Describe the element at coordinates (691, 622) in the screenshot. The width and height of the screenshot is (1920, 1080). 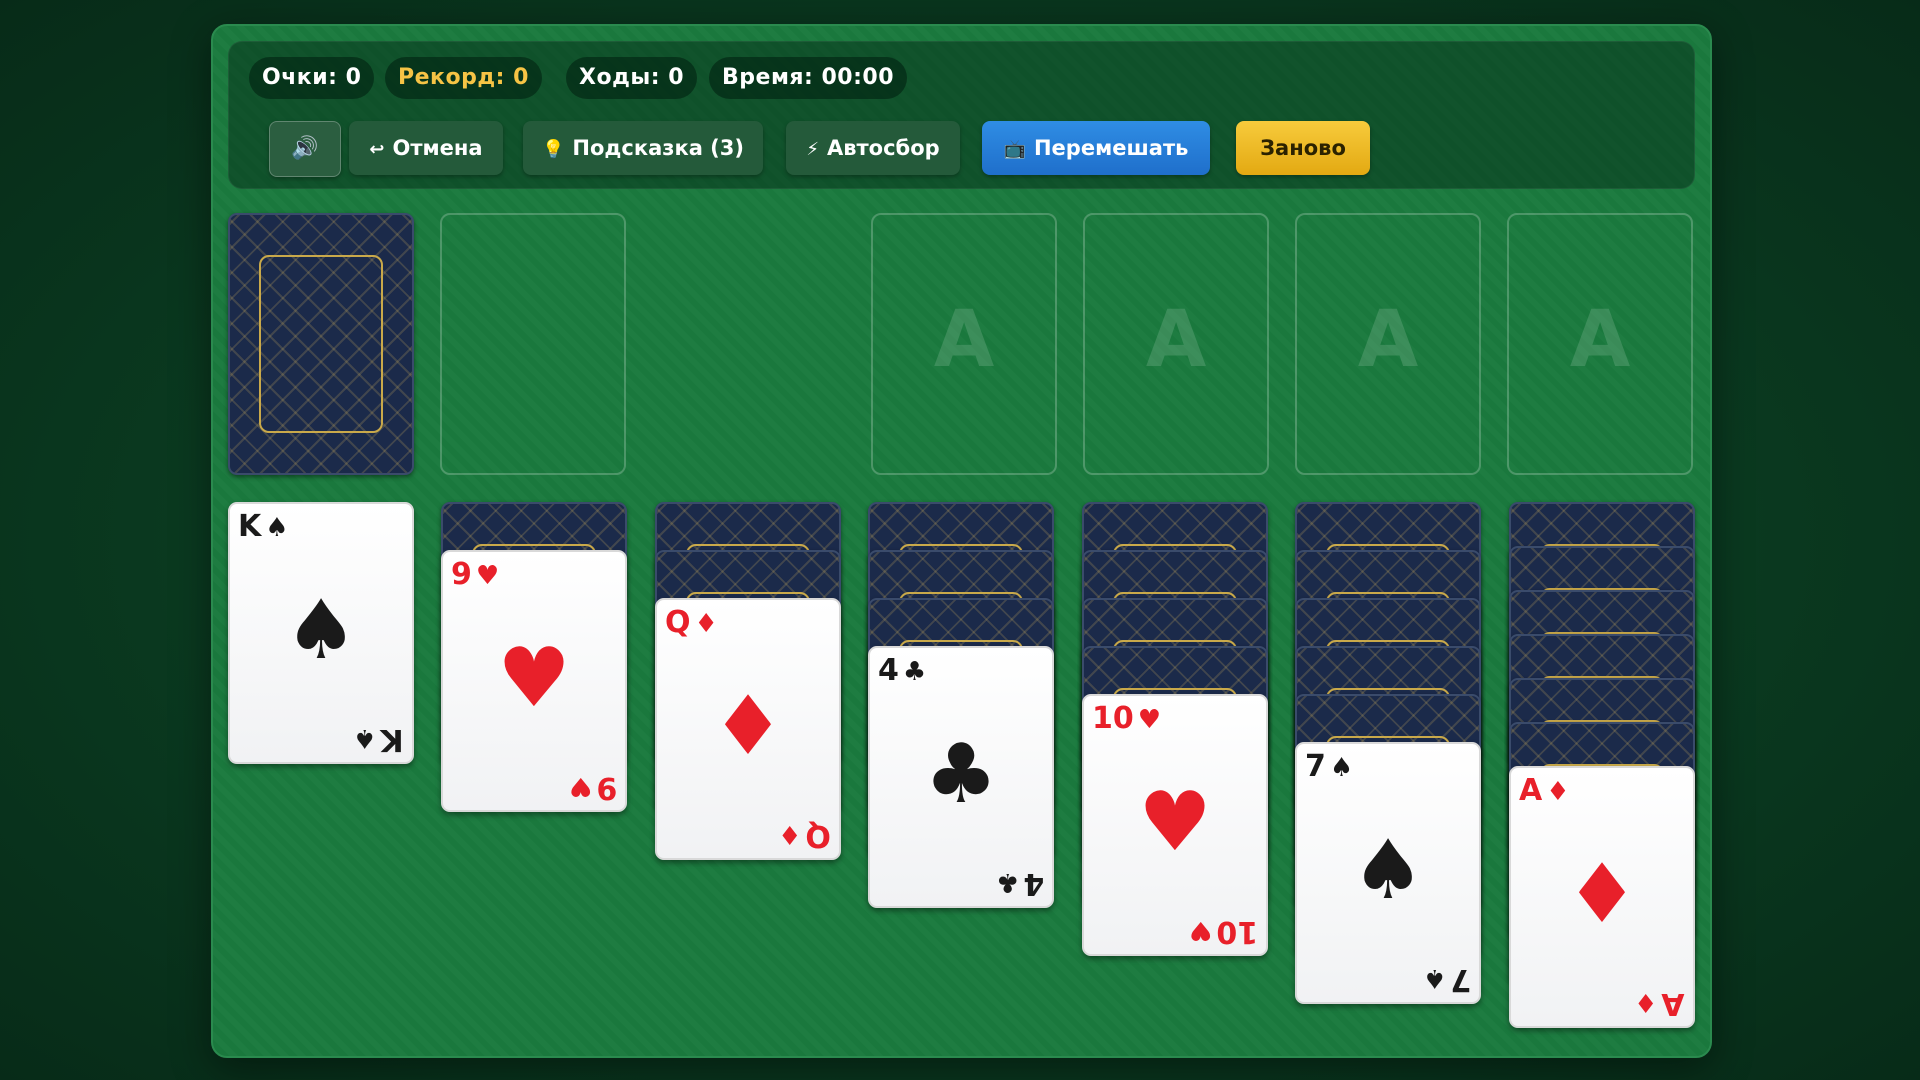
I see `card-corner-top: Q ♦` at that location.